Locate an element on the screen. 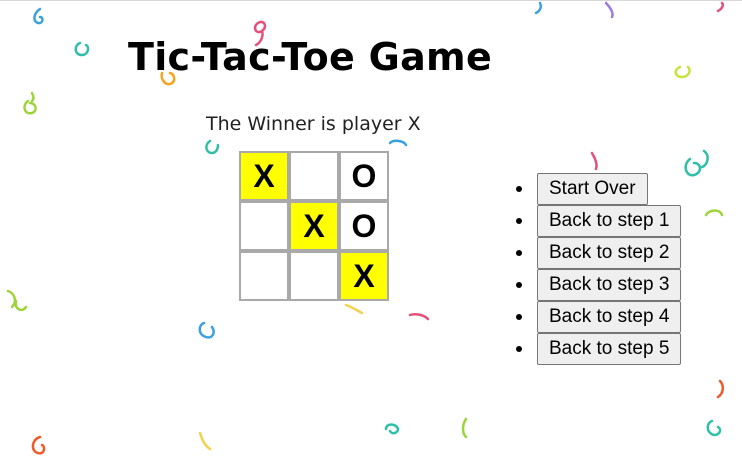 The width and height of the screenshot is (742, 470). back-to-step-1-button: Back to step 1 is located at coordinates (609, 221).